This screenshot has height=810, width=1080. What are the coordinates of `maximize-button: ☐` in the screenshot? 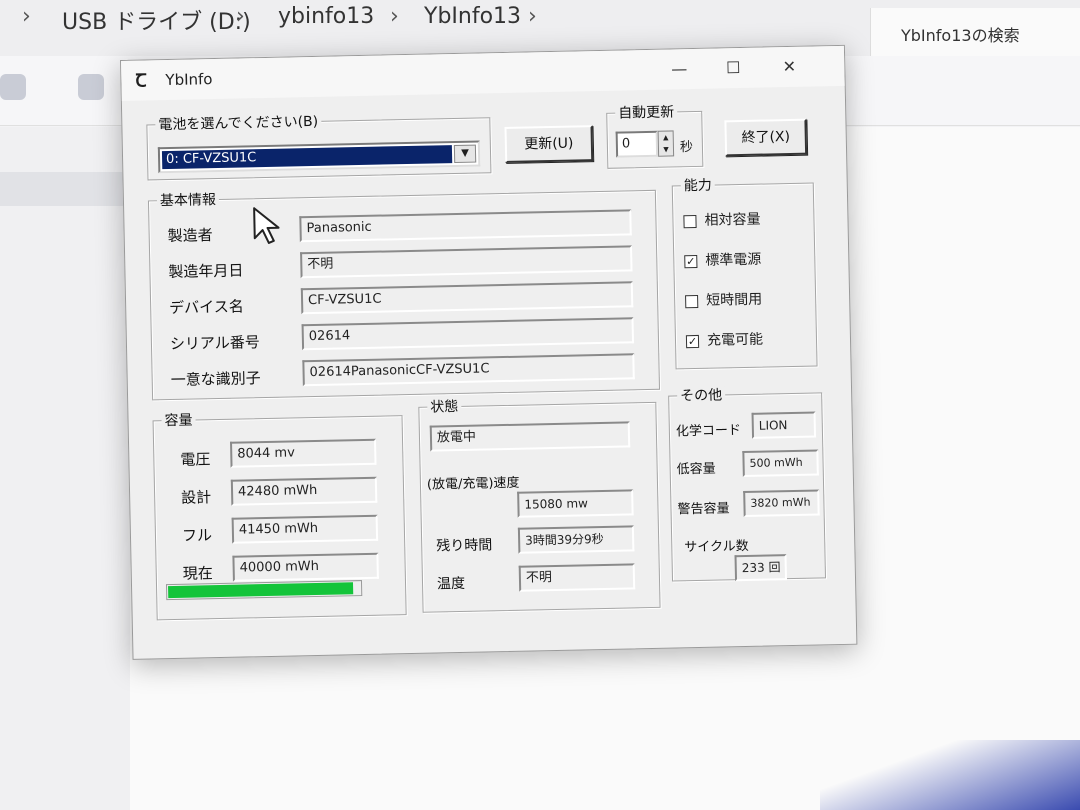 It's located at (733, 68).